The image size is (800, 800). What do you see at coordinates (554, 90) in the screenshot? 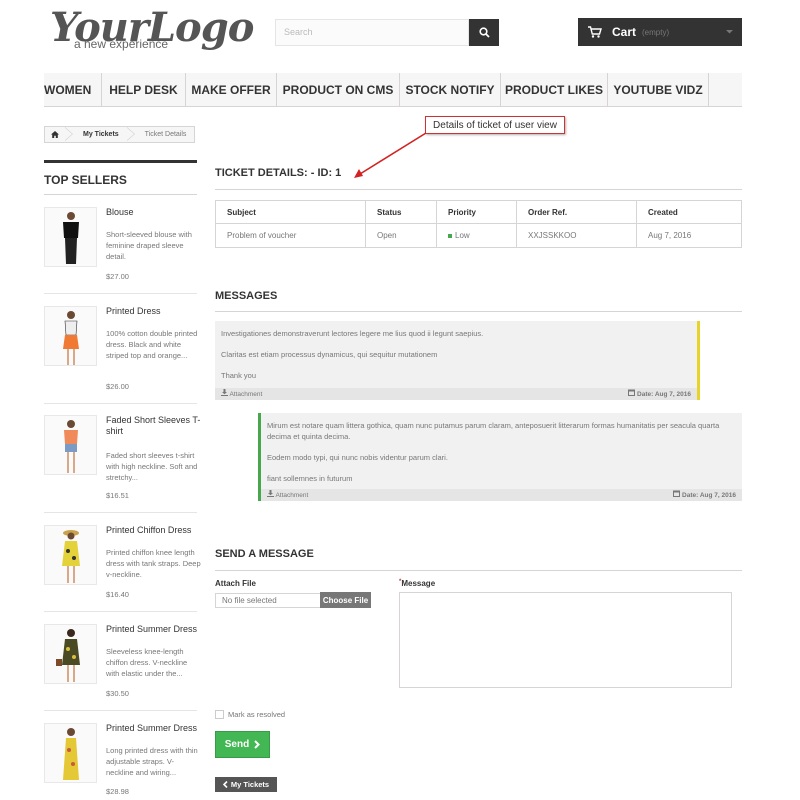
I see `menu-item-product-likes: PRODUCT LIKES` at bounding box center [554, 90].